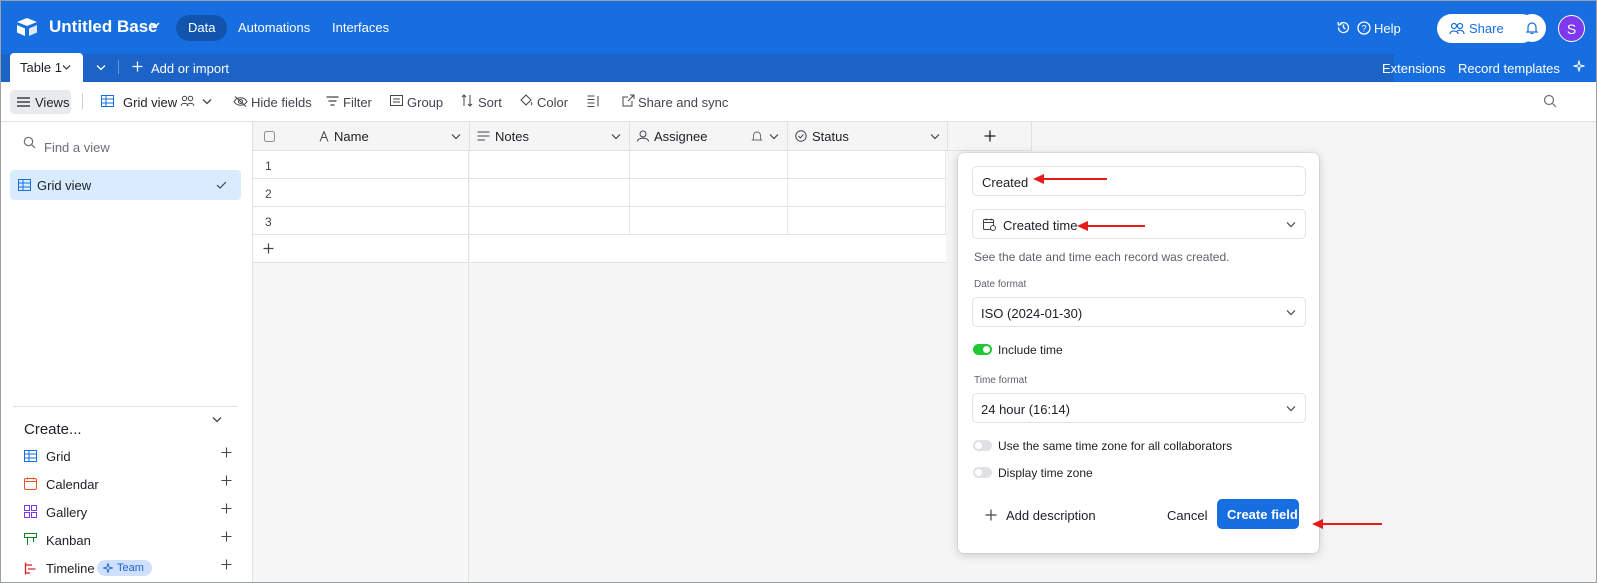 Image resolution: width=1597 pixels, height=583 pixels. I want to click on row-height-icon, so click(593, 101).